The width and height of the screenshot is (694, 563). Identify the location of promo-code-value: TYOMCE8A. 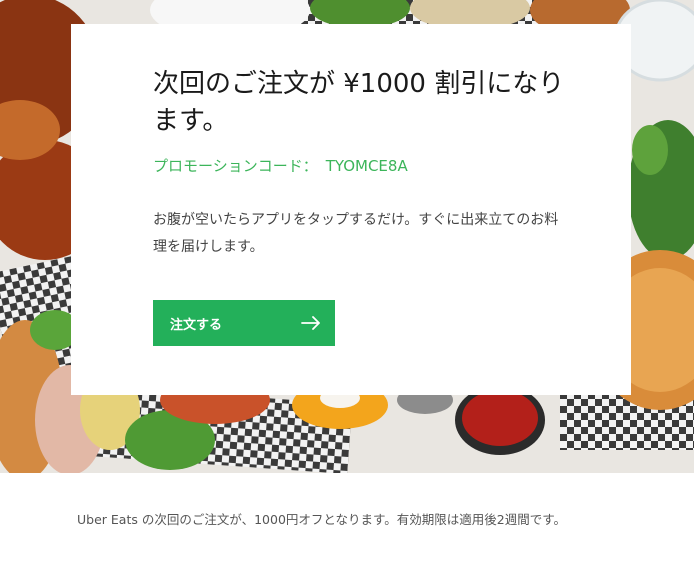
(366, 166).